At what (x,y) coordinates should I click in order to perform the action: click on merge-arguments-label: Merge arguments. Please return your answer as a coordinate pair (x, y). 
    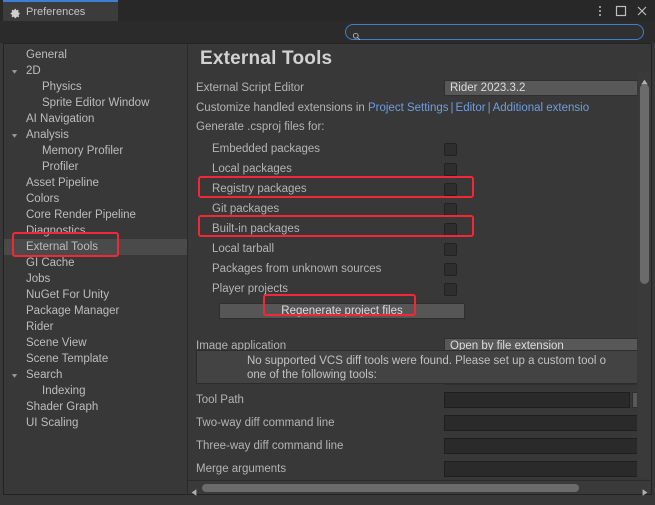
    Looking at the image, I should click on (241, 469).